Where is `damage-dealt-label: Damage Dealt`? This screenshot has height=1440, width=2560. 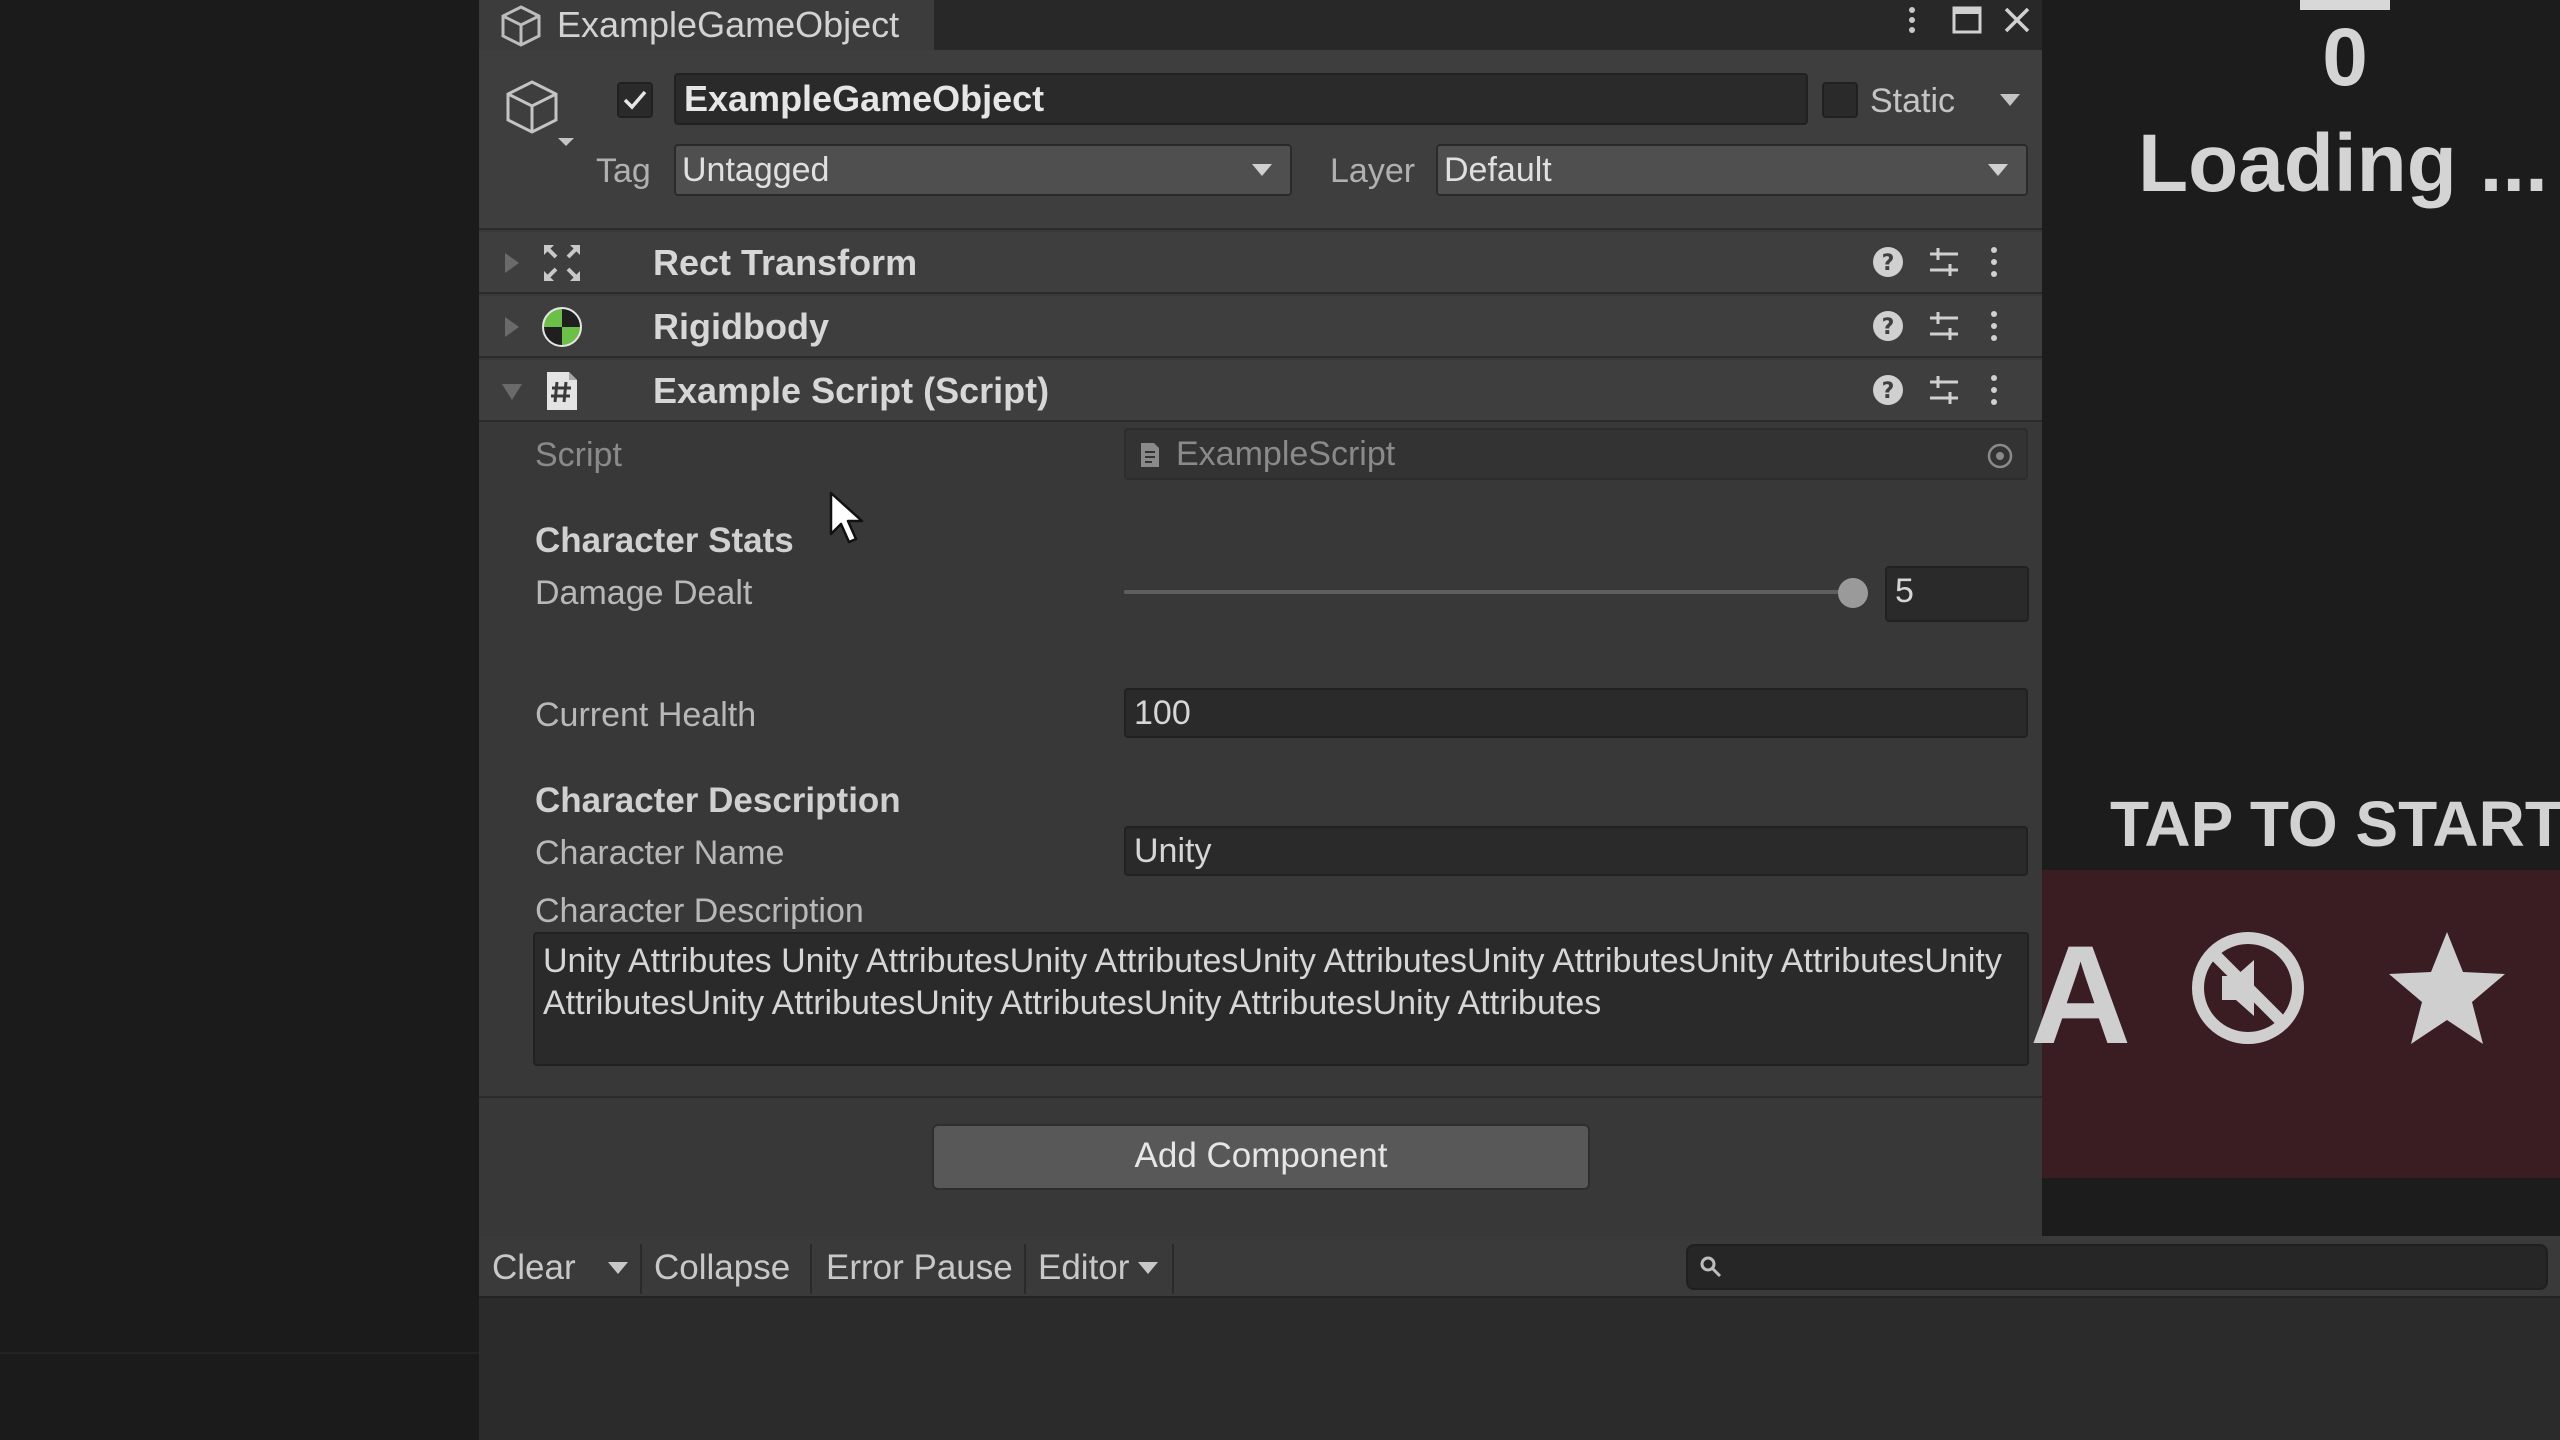 damage-dealt-label: Damage Dealt is located at coordinates (644, 593).